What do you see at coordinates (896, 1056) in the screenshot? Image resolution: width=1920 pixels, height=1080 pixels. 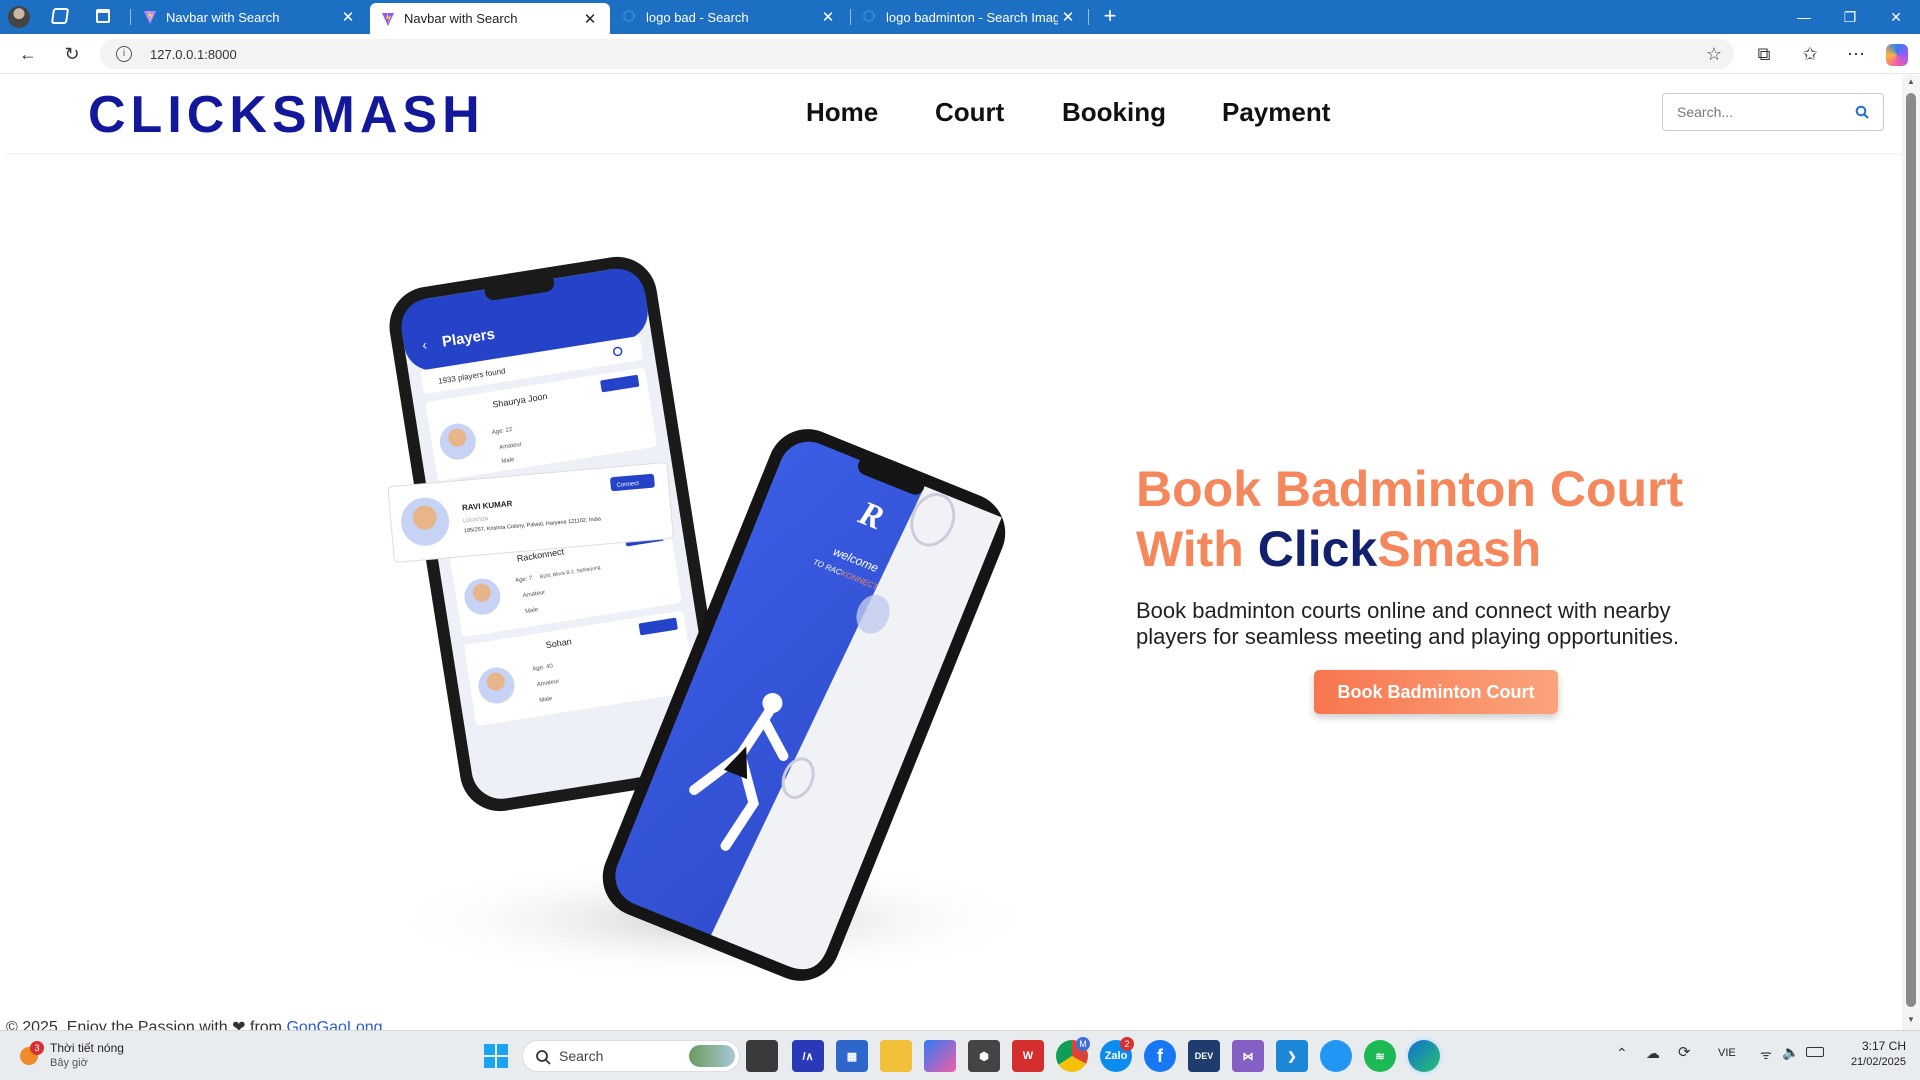 I see `file-explorer-icon` at bounding box center [896, 1056].